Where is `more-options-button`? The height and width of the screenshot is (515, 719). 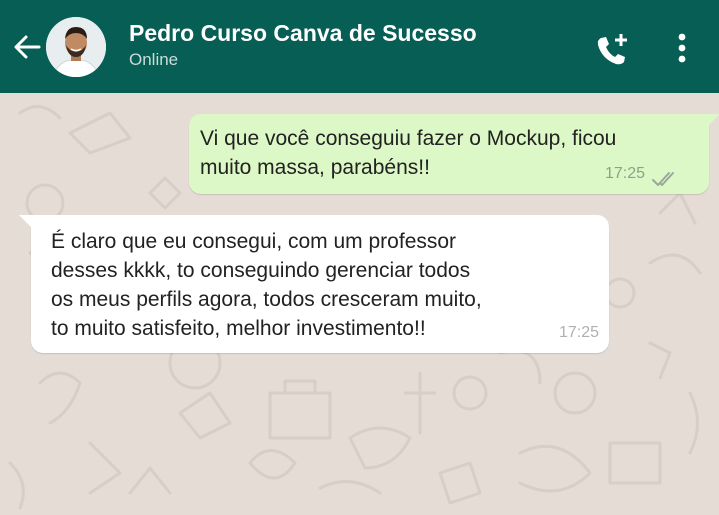
more-options-button is located at coordinates (682, 48).